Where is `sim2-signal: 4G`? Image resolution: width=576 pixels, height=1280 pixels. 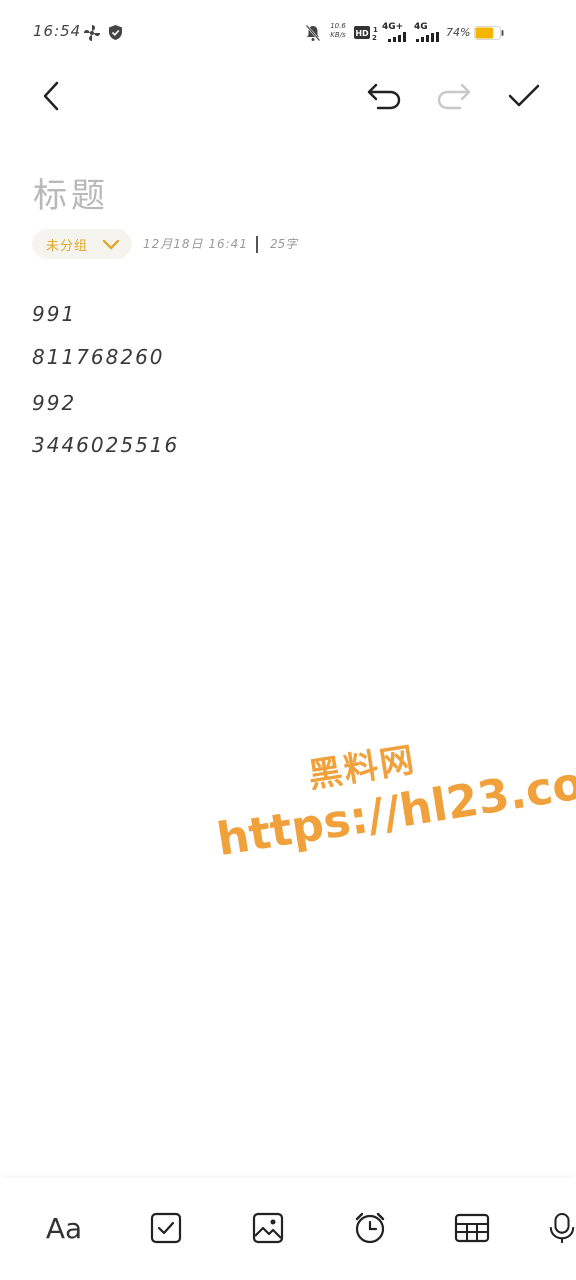 sim2-signal: 4G is located at coordinates (428, 32).